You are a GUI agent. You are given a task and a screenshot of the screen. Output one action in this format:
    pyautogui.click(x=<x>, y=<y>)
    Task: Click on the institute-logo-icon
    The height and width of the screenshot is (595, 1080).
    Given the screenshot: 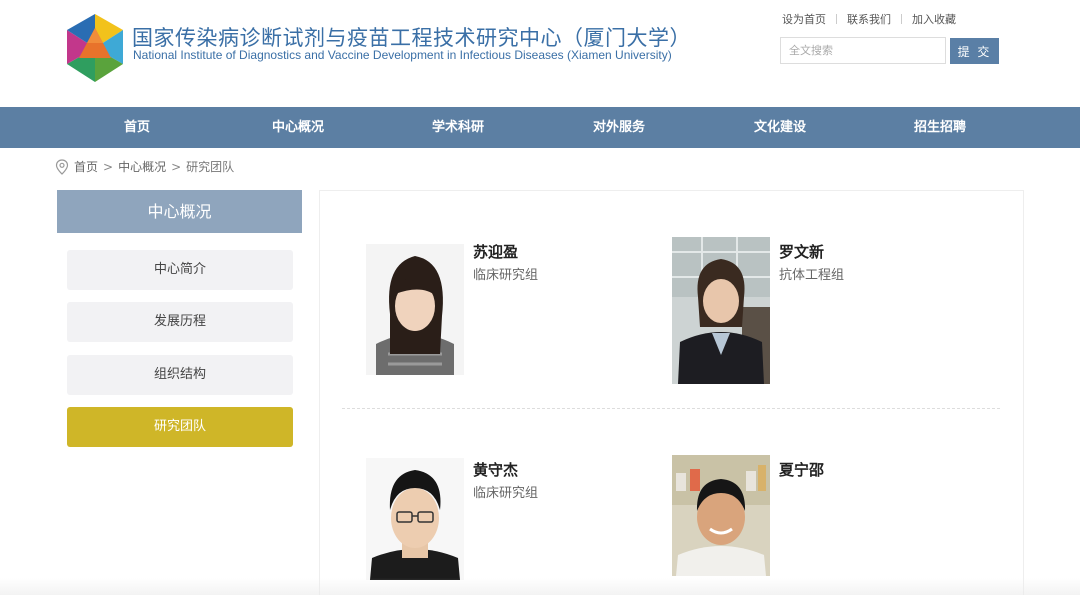 What is the action you would take?
    pyautogui.click(x=95, y=48)
    